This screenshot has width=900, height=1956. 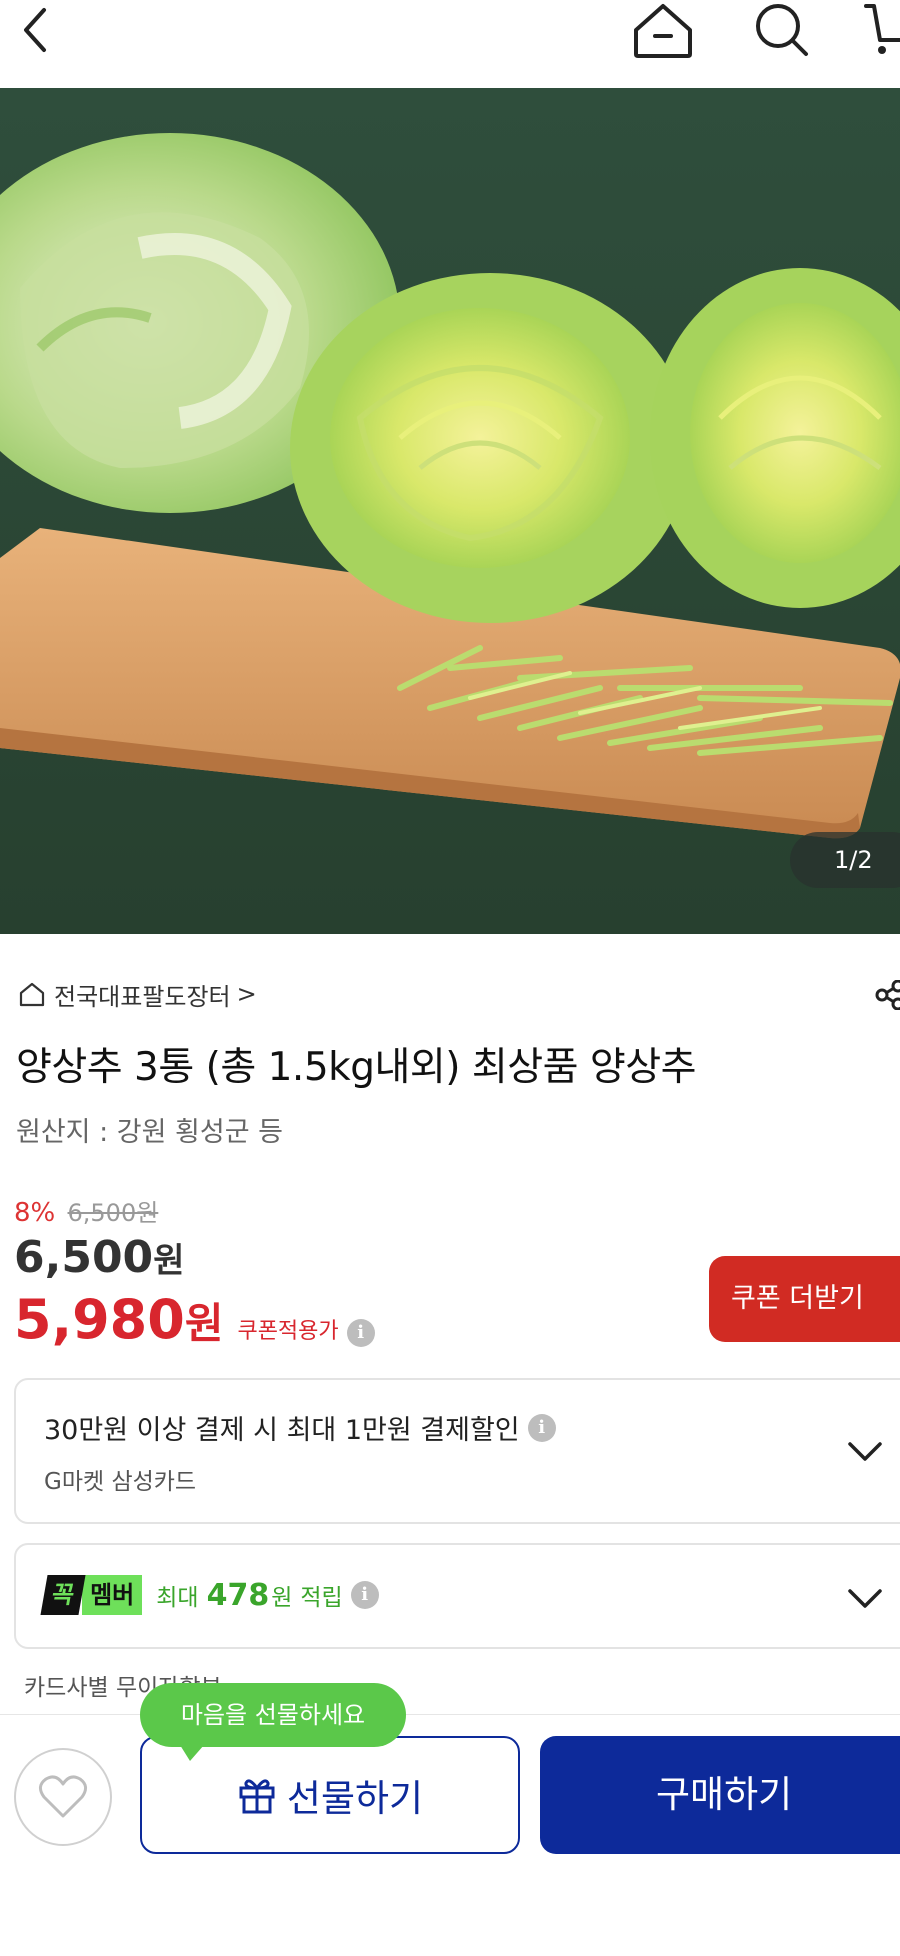 I want to click on membership-amount: 478, so click(x=238, y=1595).